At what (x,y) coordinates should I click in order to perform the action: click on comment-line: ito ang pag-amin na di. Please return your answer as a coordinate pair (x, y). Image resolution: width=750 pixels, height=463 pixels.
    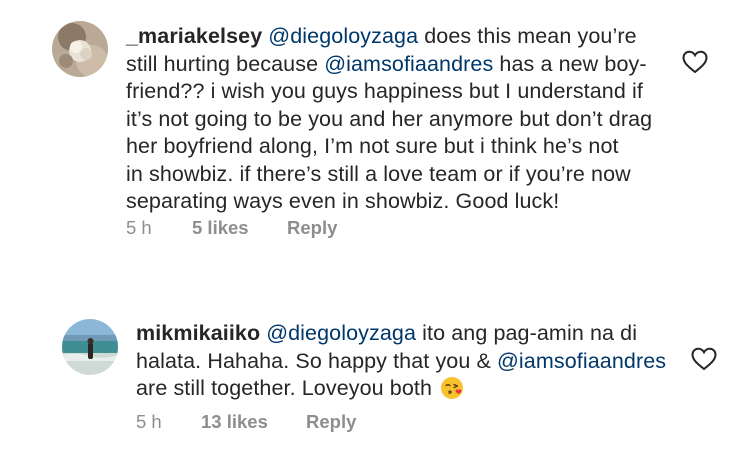
    Looking at the image, I should click on (527, 333).